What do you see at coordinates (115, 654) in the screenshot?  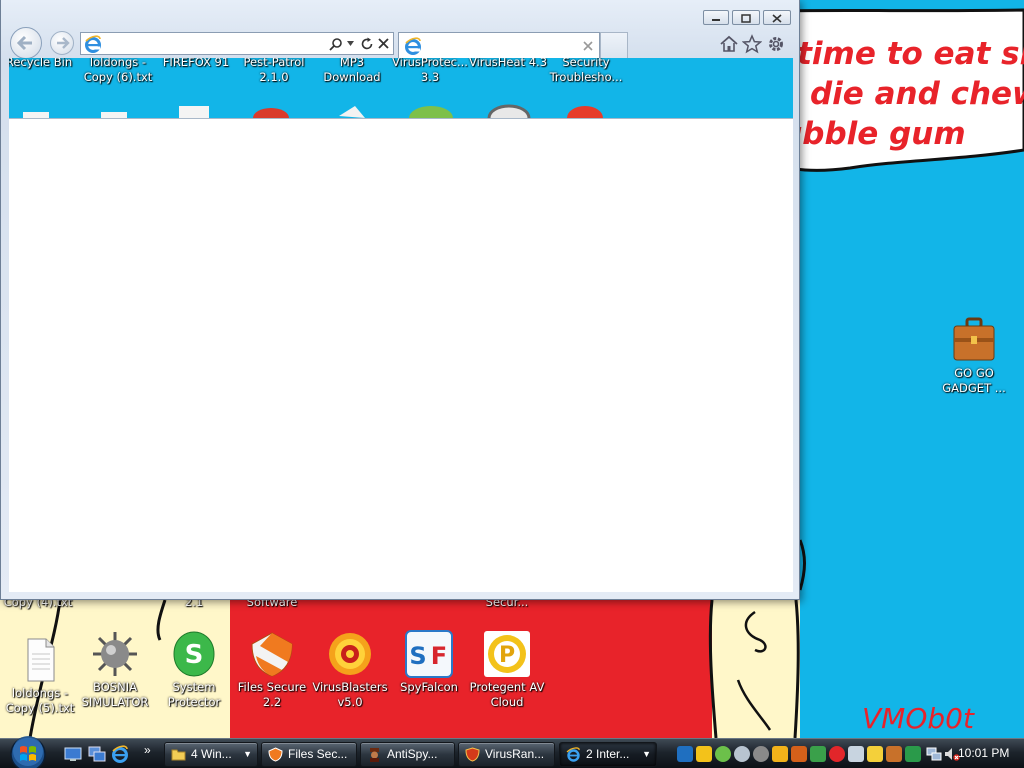 I see `spiked-mine-icon` at bounding box center [115, 654].